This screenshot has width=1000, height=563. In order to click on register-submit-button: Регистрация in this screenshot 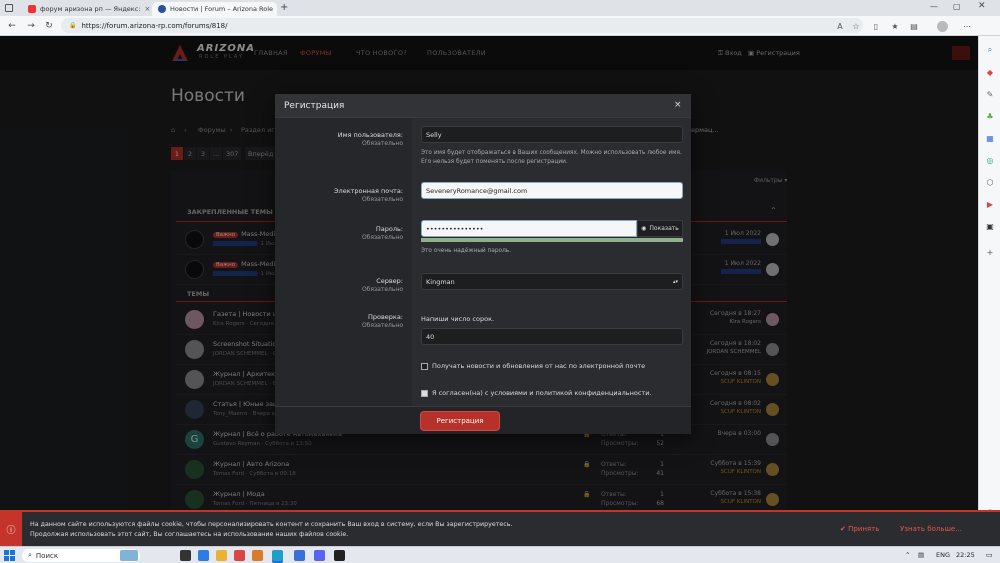, I will do `click(460, 421)`.